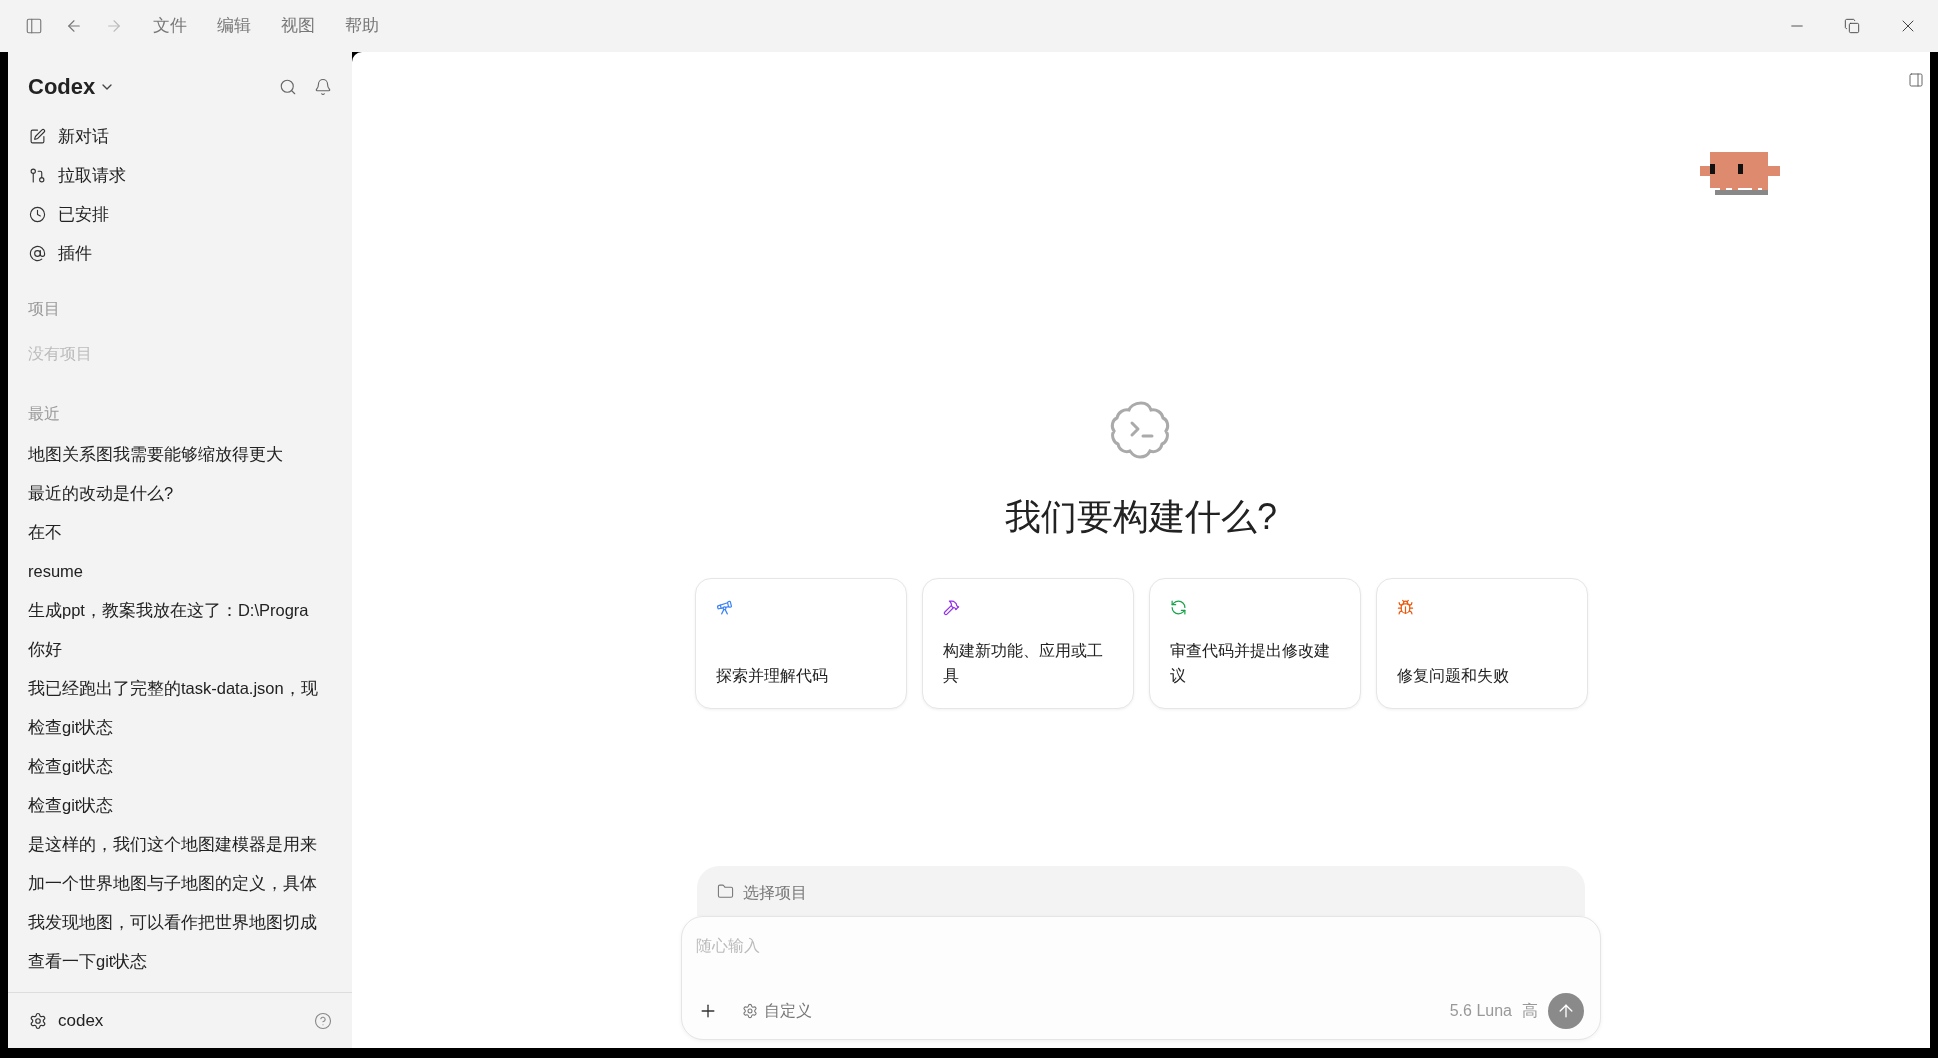  I want to click on nav-item: 插件, so click(75, 253).